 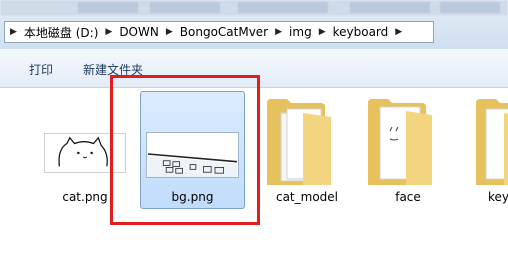 I want to click on folder-item-key: key, so click(x=489, y=149).